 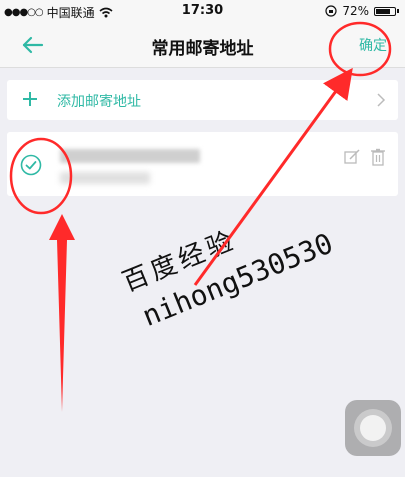 I want to click on battery-tip, so click(x=398, y=11).